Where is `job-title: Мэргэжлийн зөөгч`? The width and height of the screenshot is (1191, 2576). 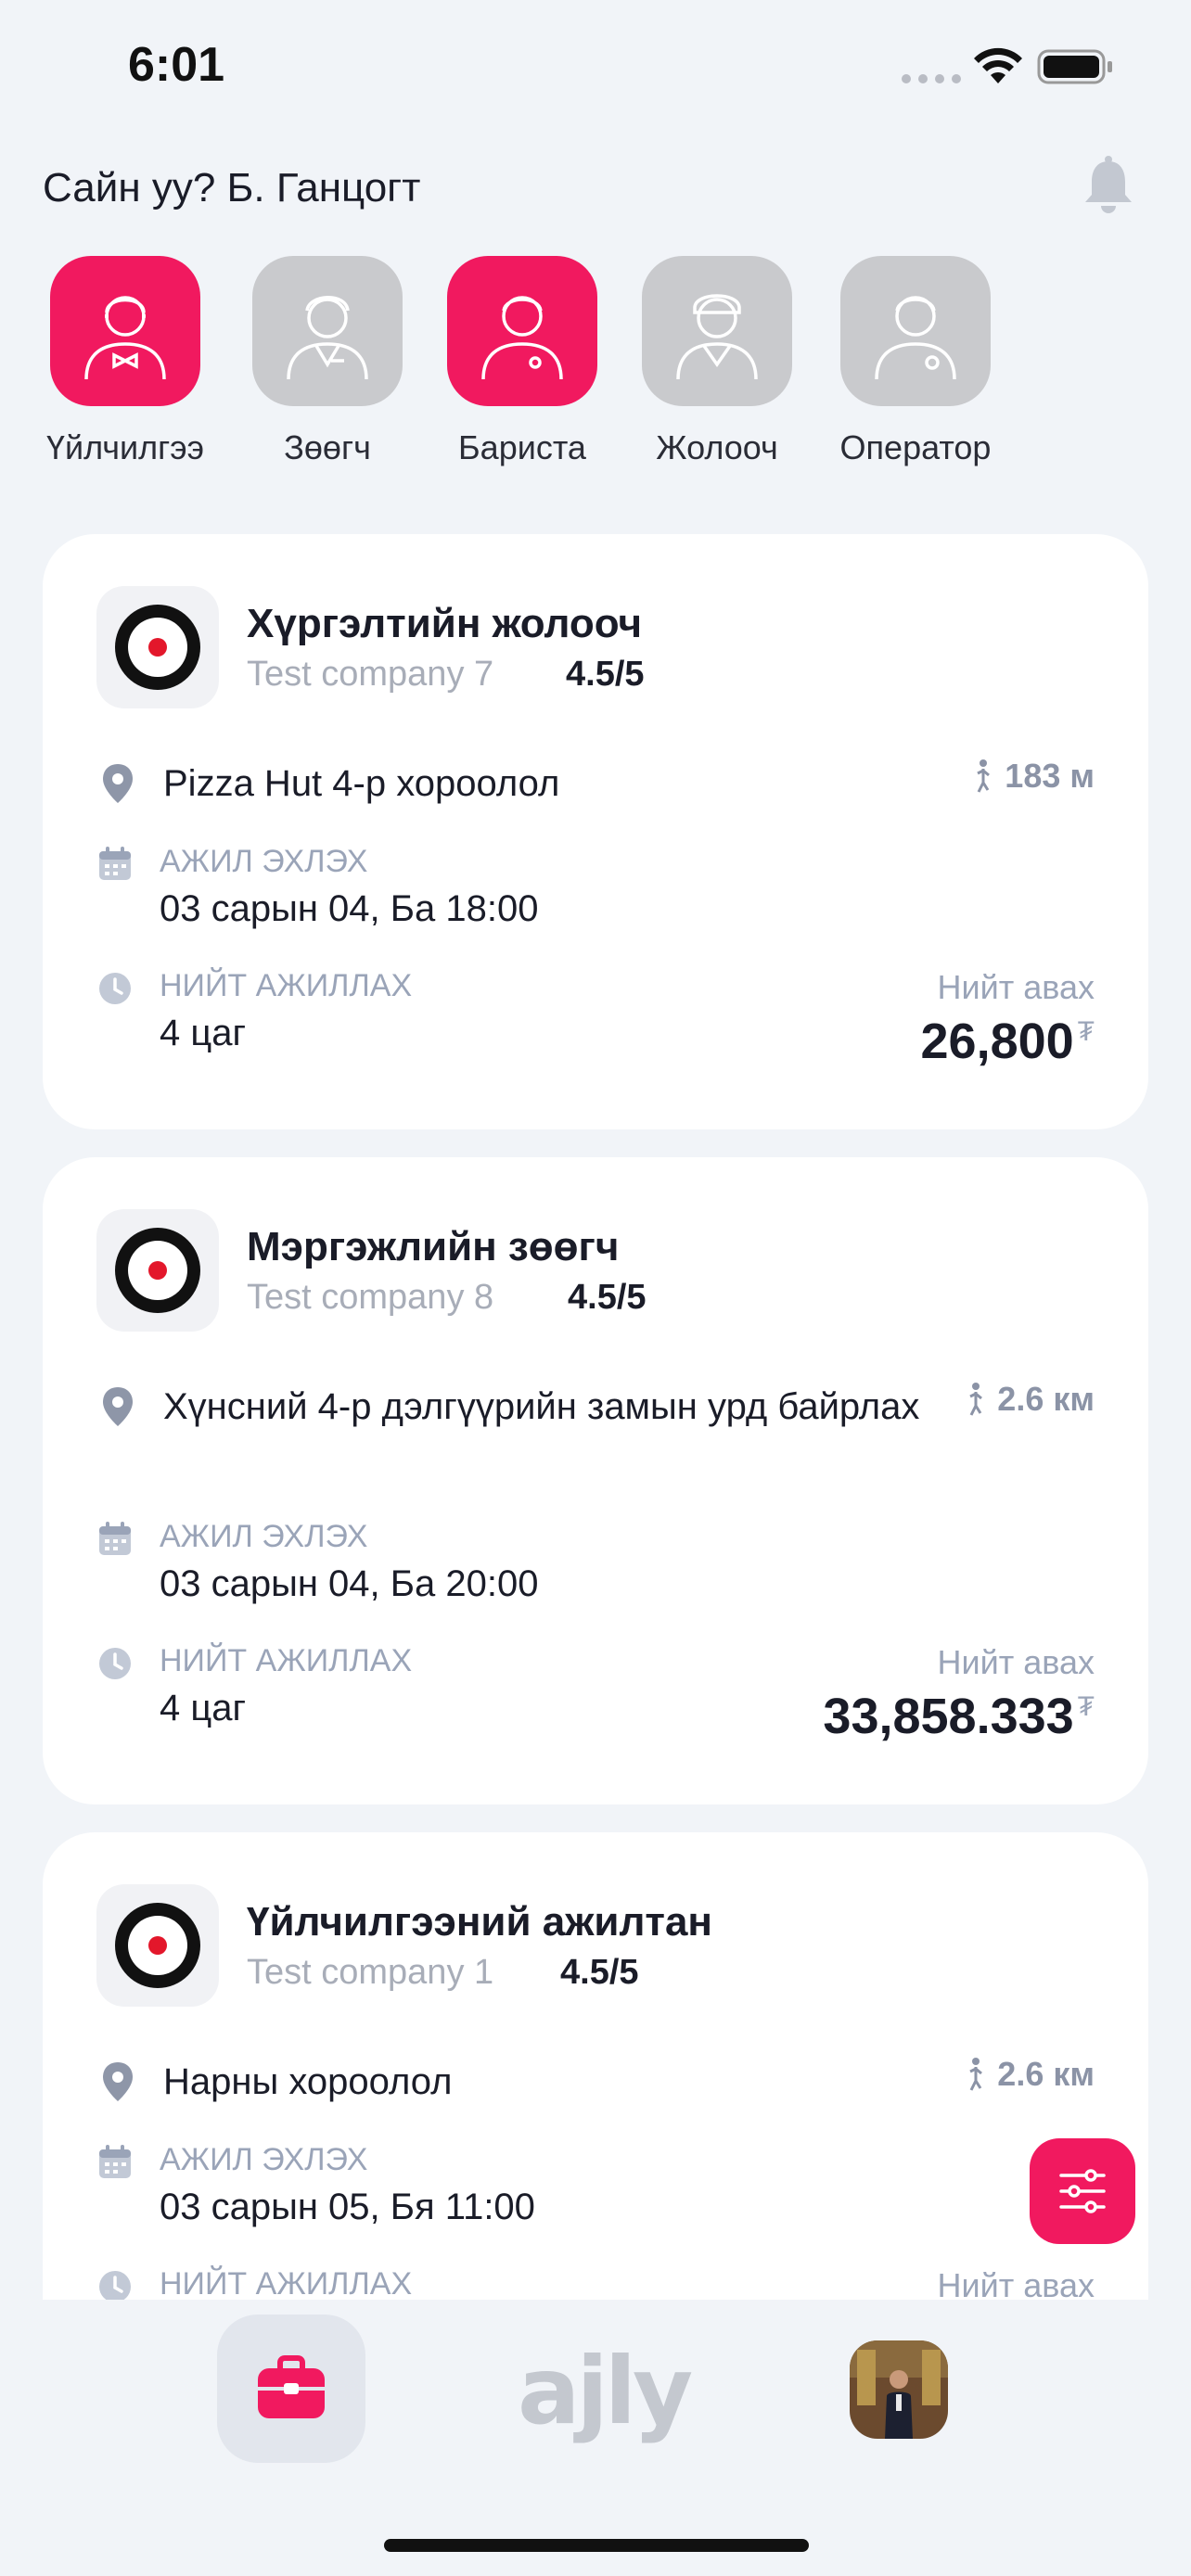 job-title: Мэргэжлийн зөөгч is located at coordinates (433, 1246).